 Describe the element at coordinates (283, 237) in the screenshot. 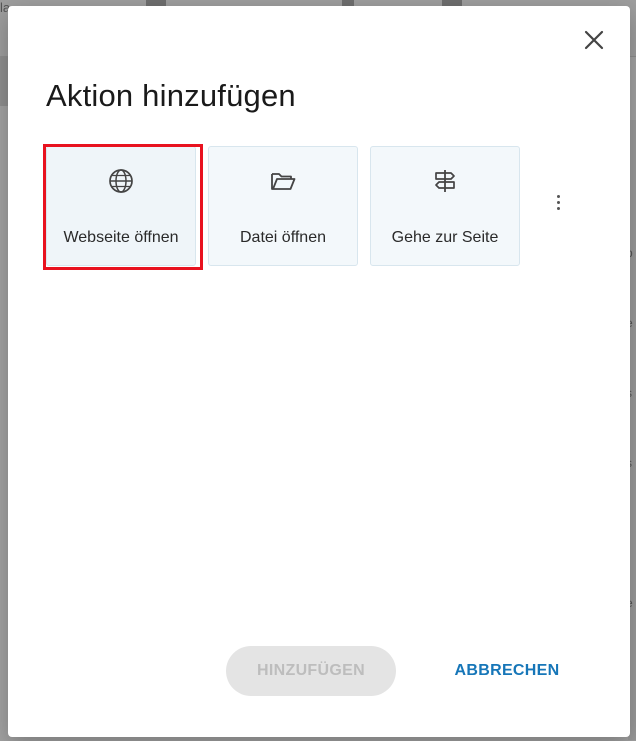

I see `tile-label: Datei öffnen` at that location.